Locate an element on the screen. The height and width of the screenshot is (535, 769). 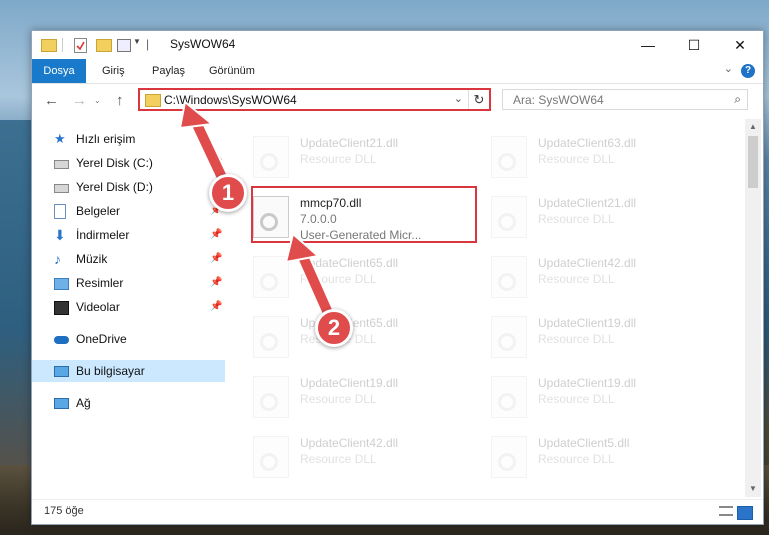
address-bar: C:\Windows\SysWOW64 ⌄ ↻ is located at coordinates (314, 99).